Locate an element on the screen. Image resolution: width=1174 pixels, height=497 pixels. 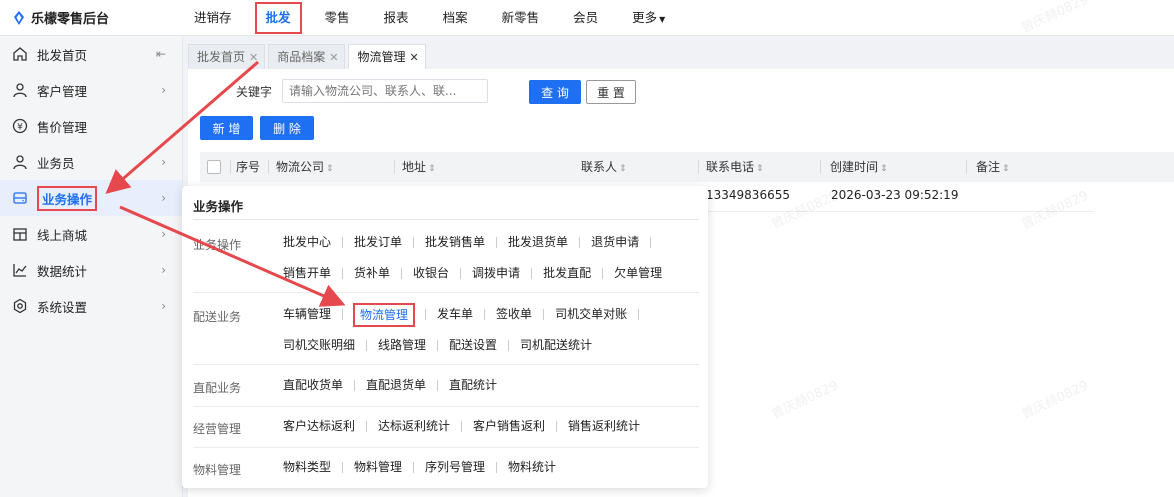
menu-link: 批发退货单 is located at coordinates (548, 242).